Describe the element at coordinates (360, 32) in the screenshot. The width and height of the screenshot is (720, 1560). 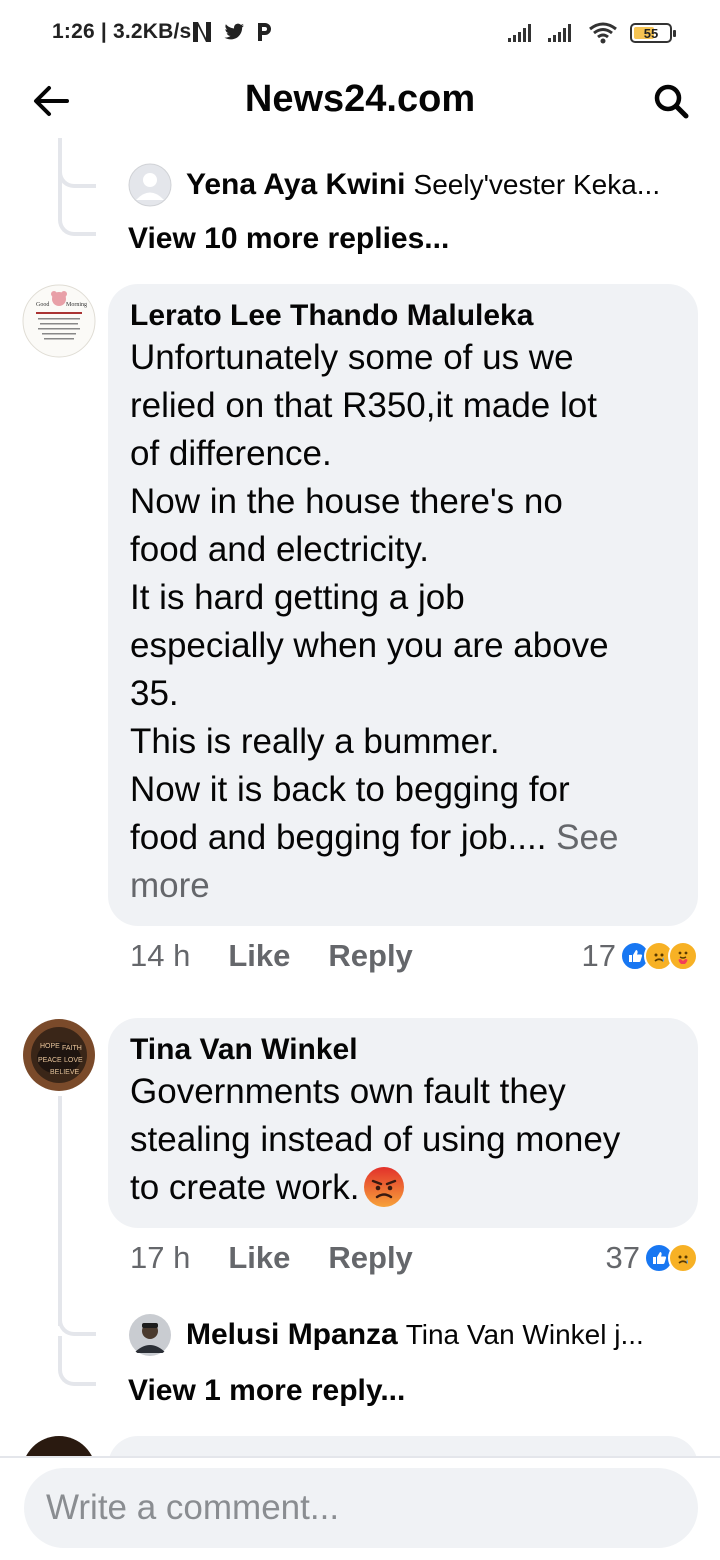
I see `status-bar: 1:26 | 3.2KB/s 55` at that location.